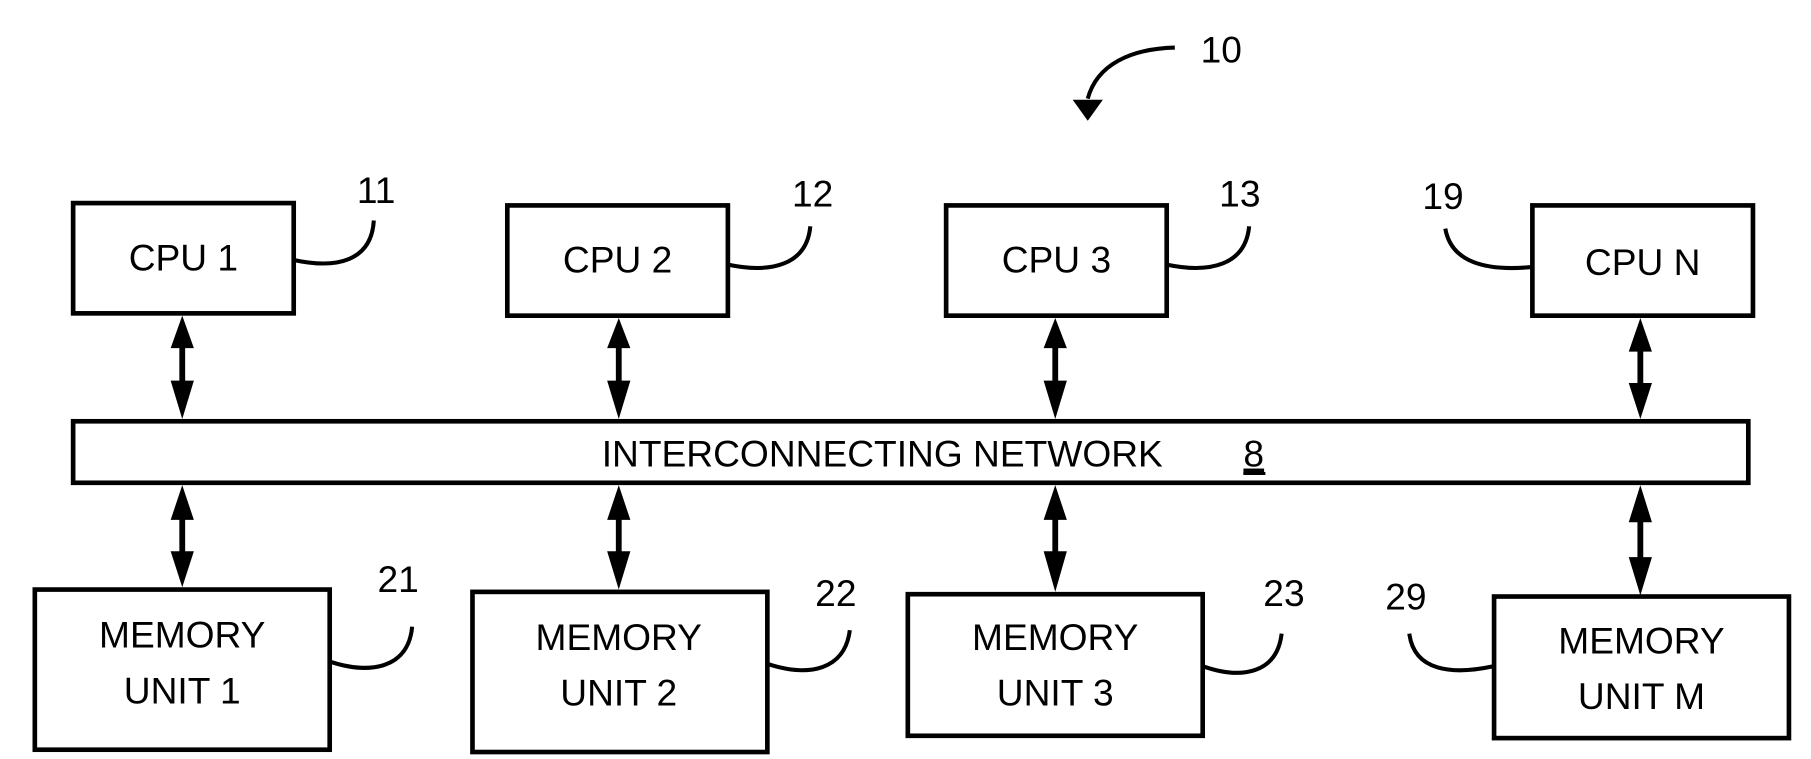 The width and height of the screenshot is (1811, 759). I want to click on memory-label-line2: UNIT M, so click(1641, 696).